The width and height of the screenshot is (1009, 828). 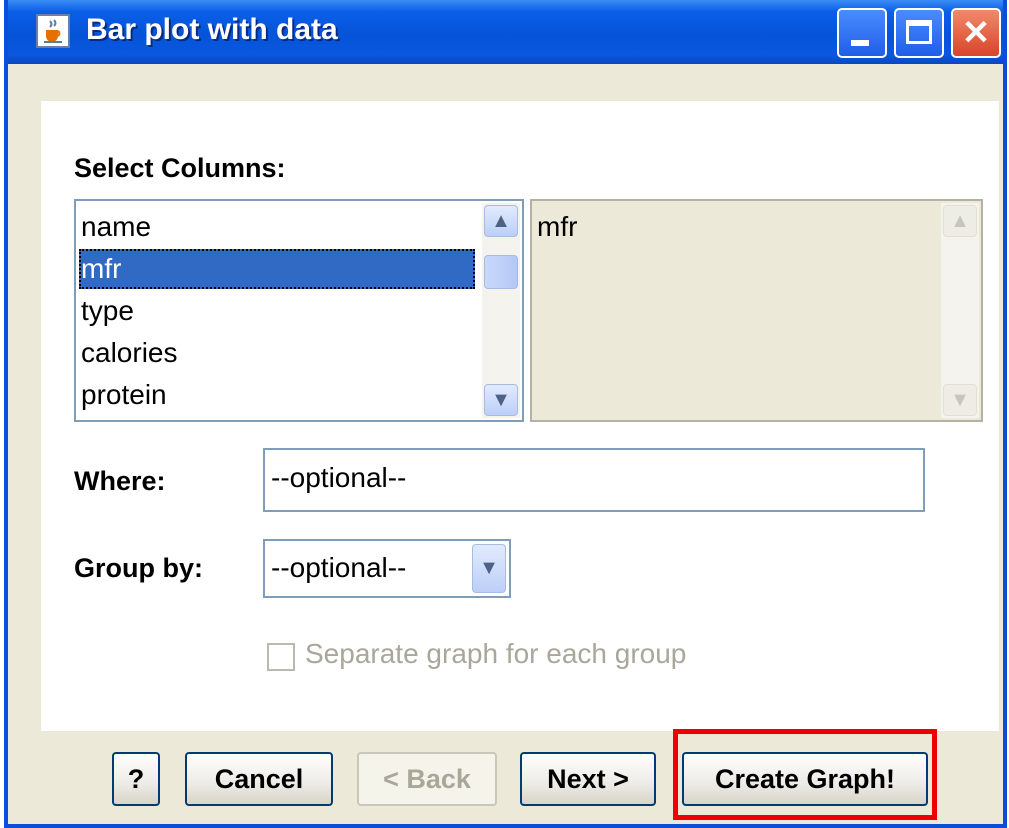 What do you see at coordinates (277, 227) in the screenshot?
I see `list-item: name` at bounding box center [277, 227].